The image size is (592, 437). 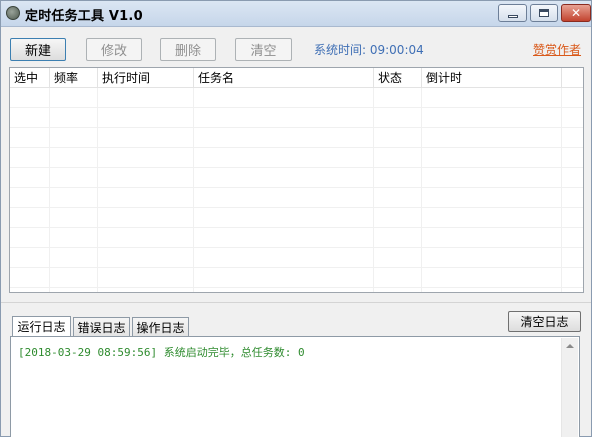 I want to click on maximize-button, so click(x=544, y=13).